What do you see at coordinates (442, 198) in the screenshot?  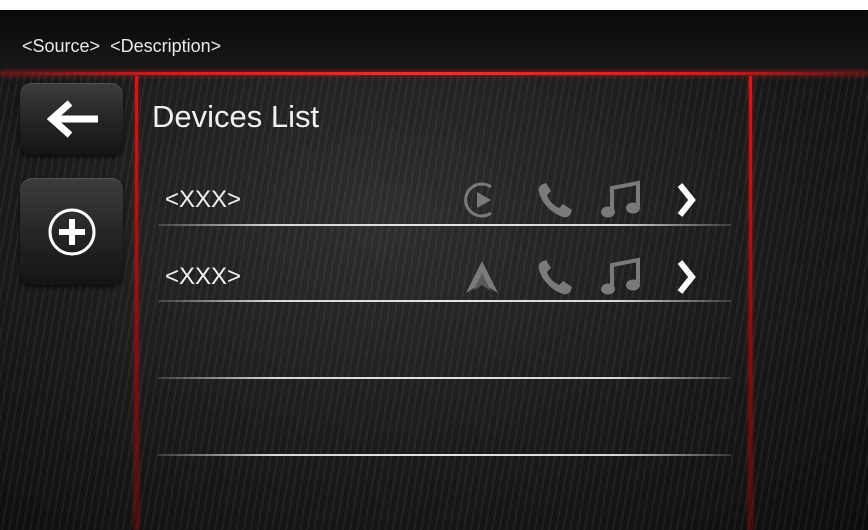 I see `device-row-1: <XXX>` at bounding box center [442, 198].